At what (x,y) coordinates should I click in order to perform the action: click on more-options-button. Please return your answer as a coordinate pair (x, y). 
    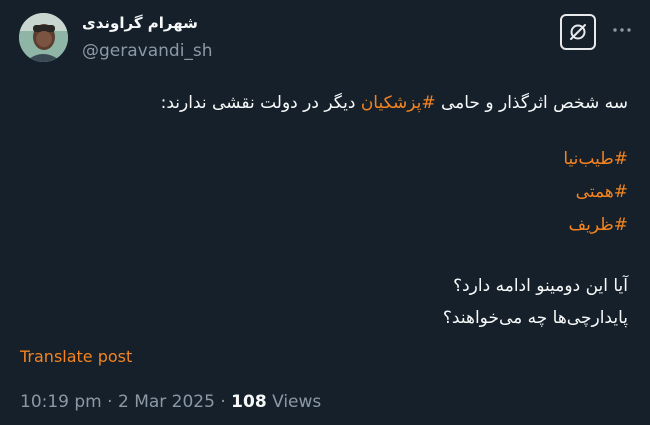
    Looking at the image, I should click on (622, 30).